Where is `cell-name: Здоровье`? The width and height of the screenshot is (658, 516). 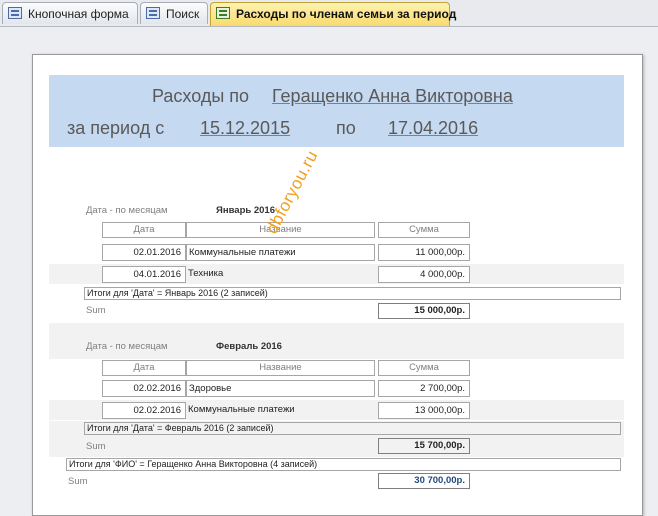 cell-name: Здоровье is located at coordinates (280, 388).